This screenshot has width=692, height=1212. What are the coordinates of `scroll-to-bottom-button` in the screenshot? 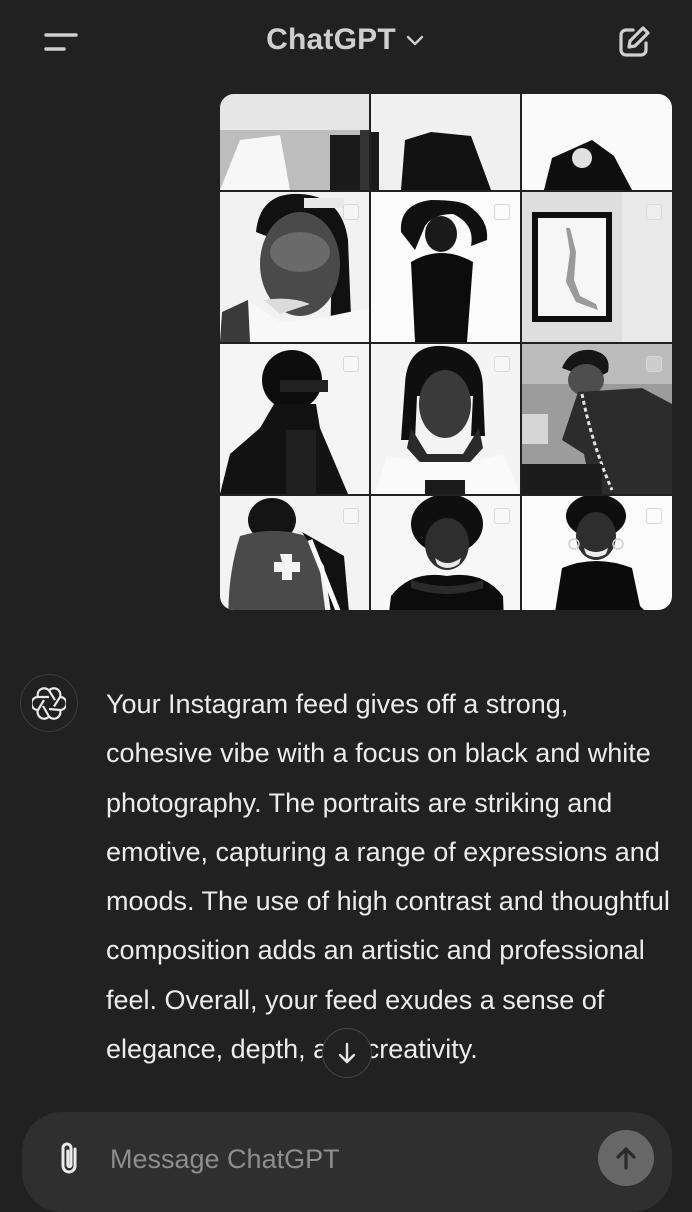 It's located at (347, 1053).